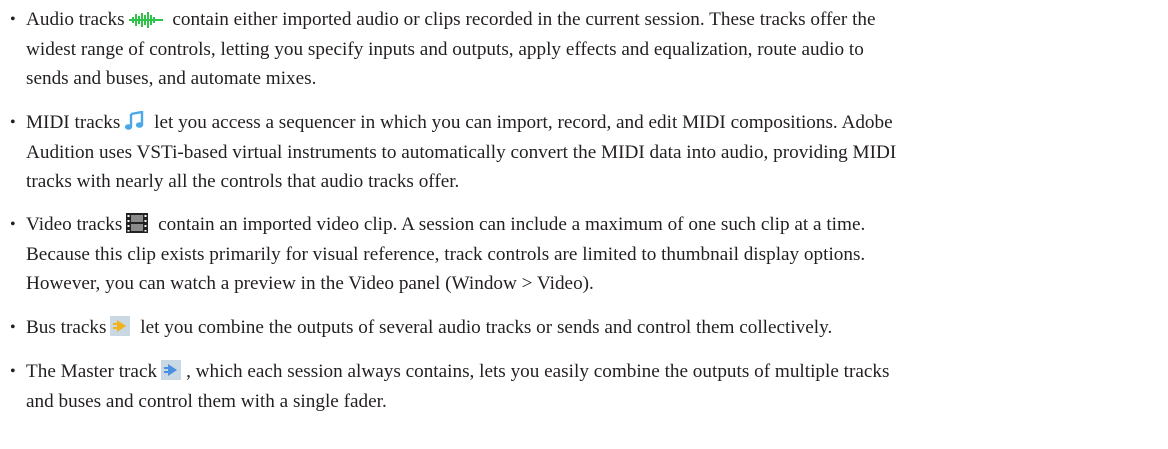 Image resolution: width=1168 pixels, height=449 pixels. Describe the element at coordinates (134, 121) in the screenshot. I see `midi-track-note-icon` at that location.